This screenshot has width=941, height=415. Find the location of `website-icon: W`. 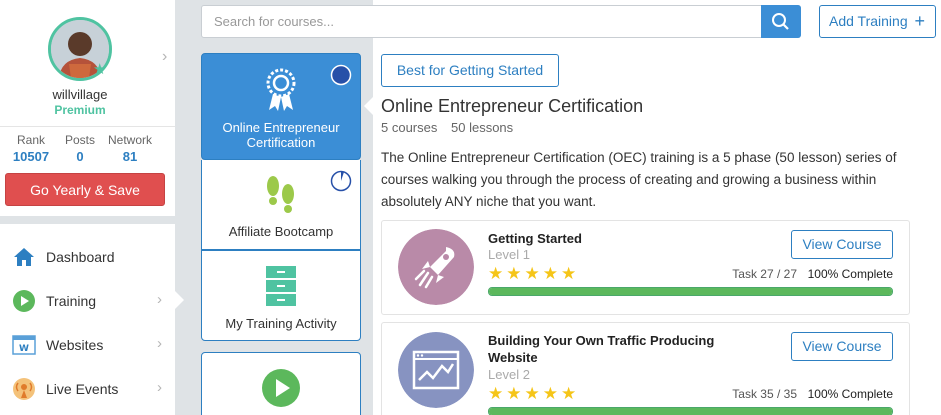

website-icon: W is located at coordinates (24, 345).